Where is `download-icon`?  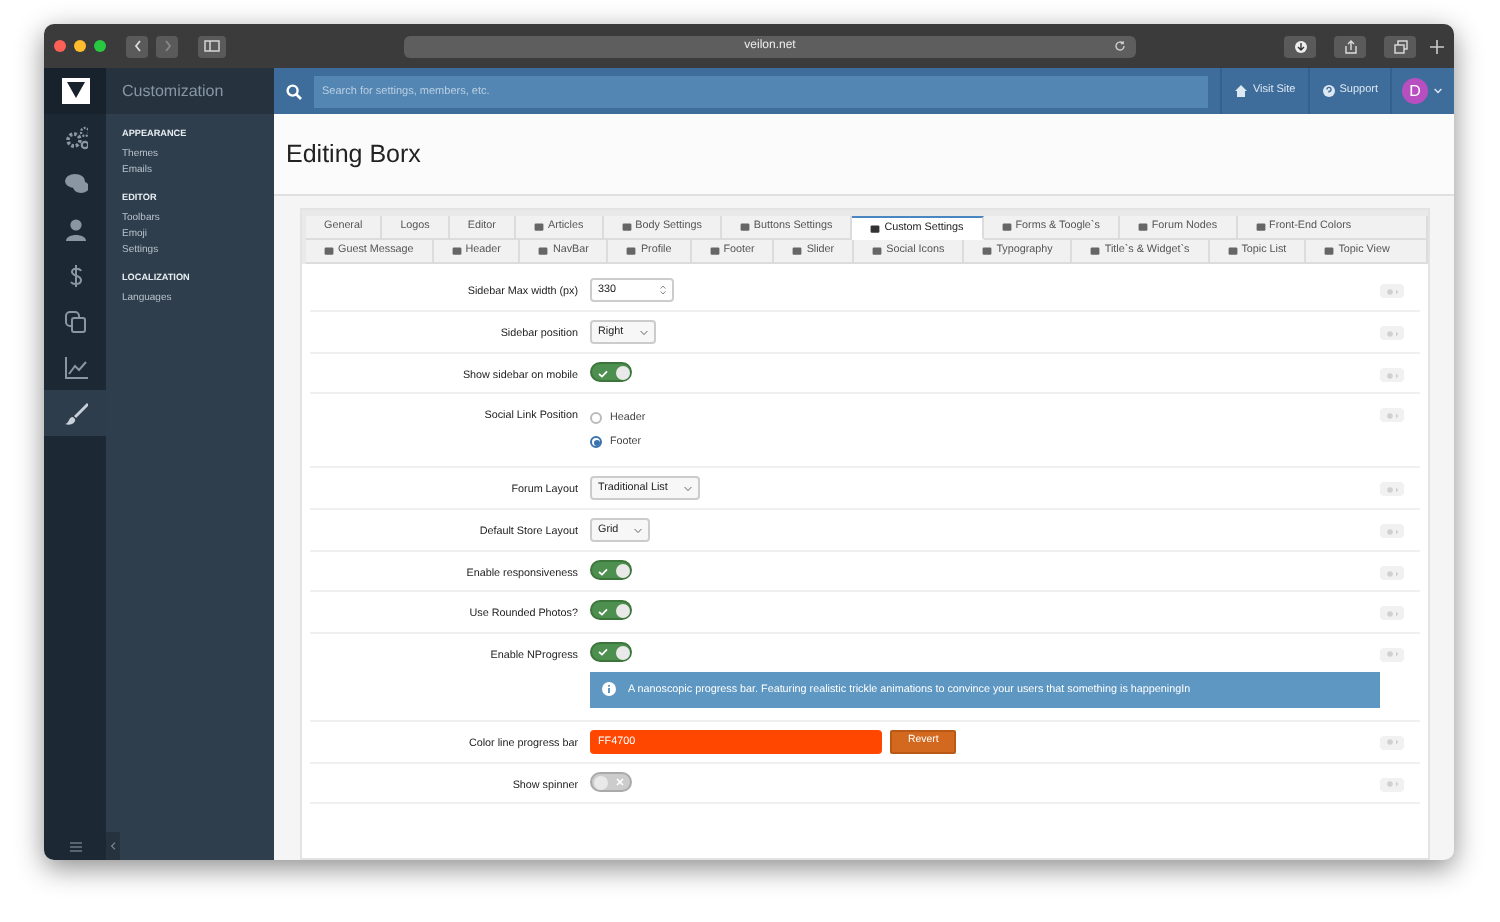
download-icon is located at coordinates (1300, 46).